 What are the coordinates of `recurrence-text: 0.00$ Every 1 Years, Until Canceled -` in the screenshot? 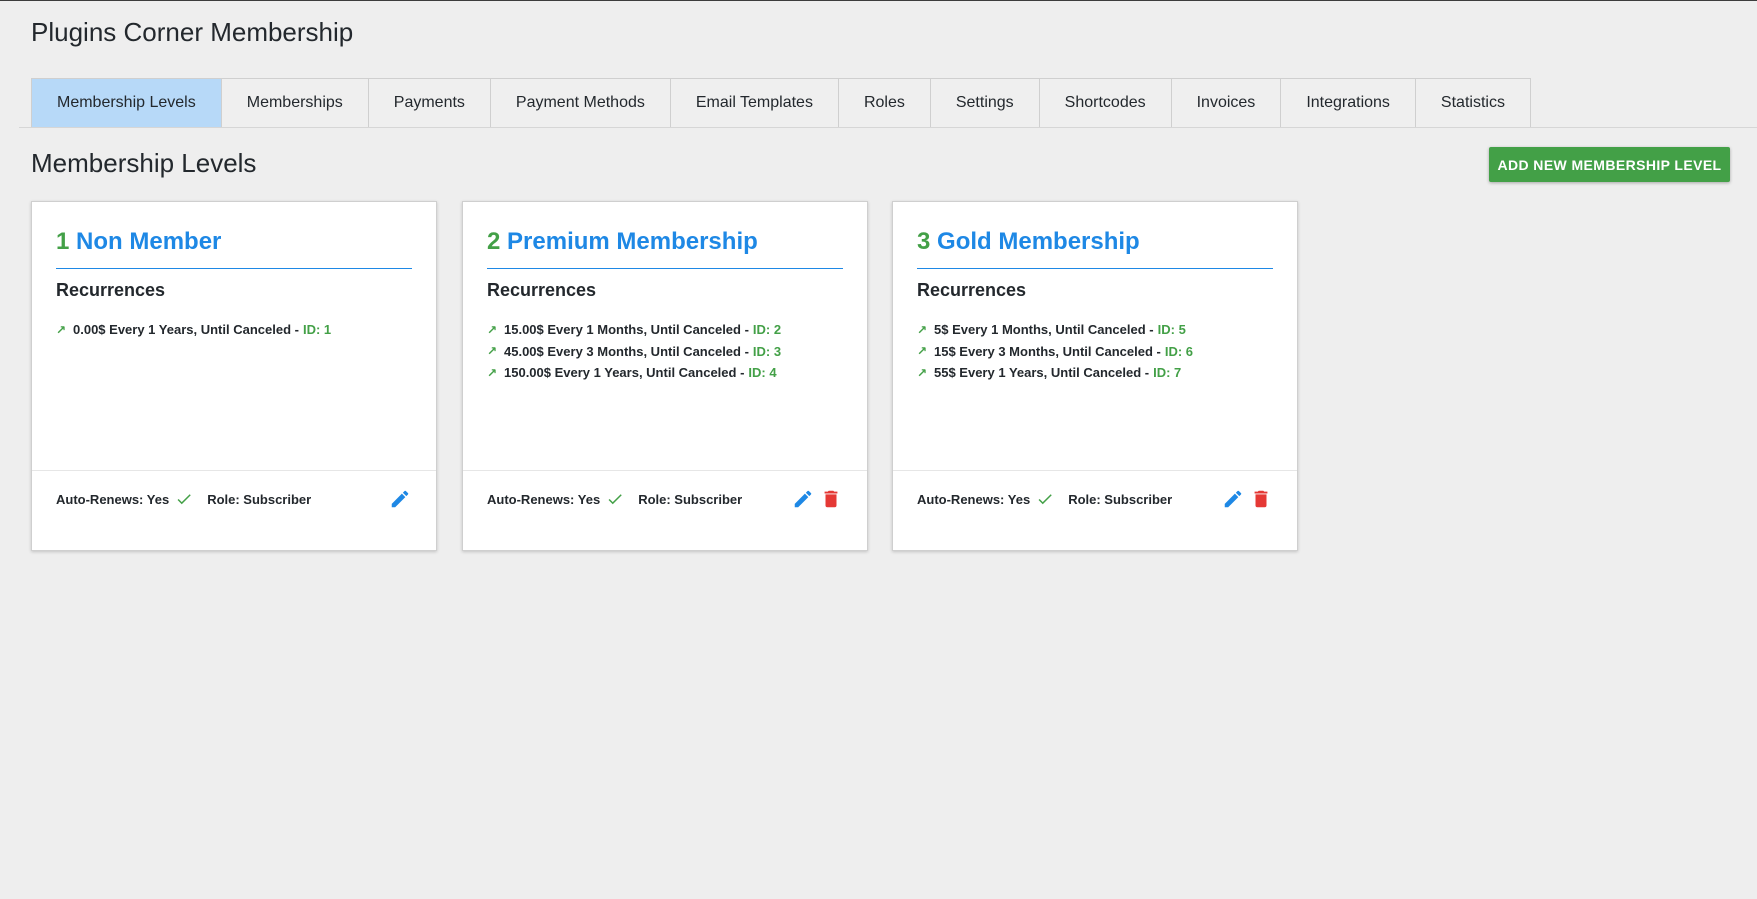 It's located at (186, 330).